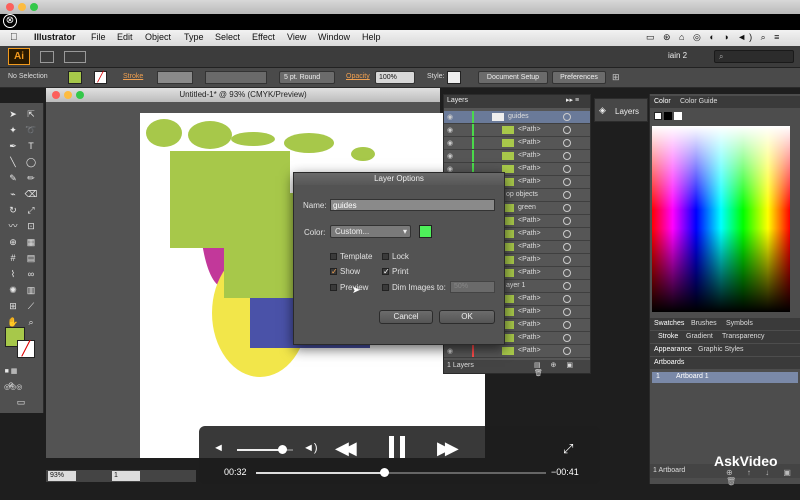 This screenshot has height=500, width=800. I want to click on pen-tool-icon: ✒, so click(13, 146).